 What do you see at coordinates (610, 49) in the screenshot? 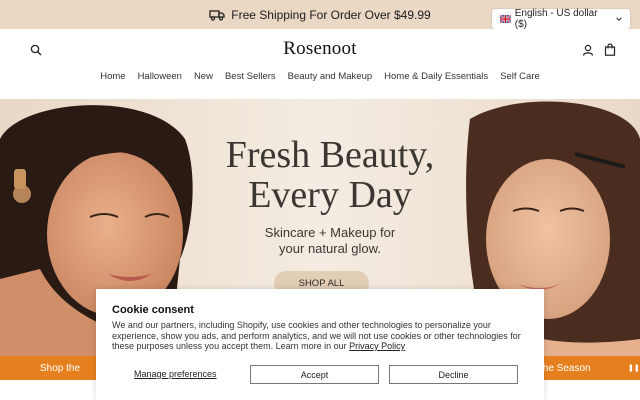
I see `cart-bag-icon` at bounding box center [610, 49].